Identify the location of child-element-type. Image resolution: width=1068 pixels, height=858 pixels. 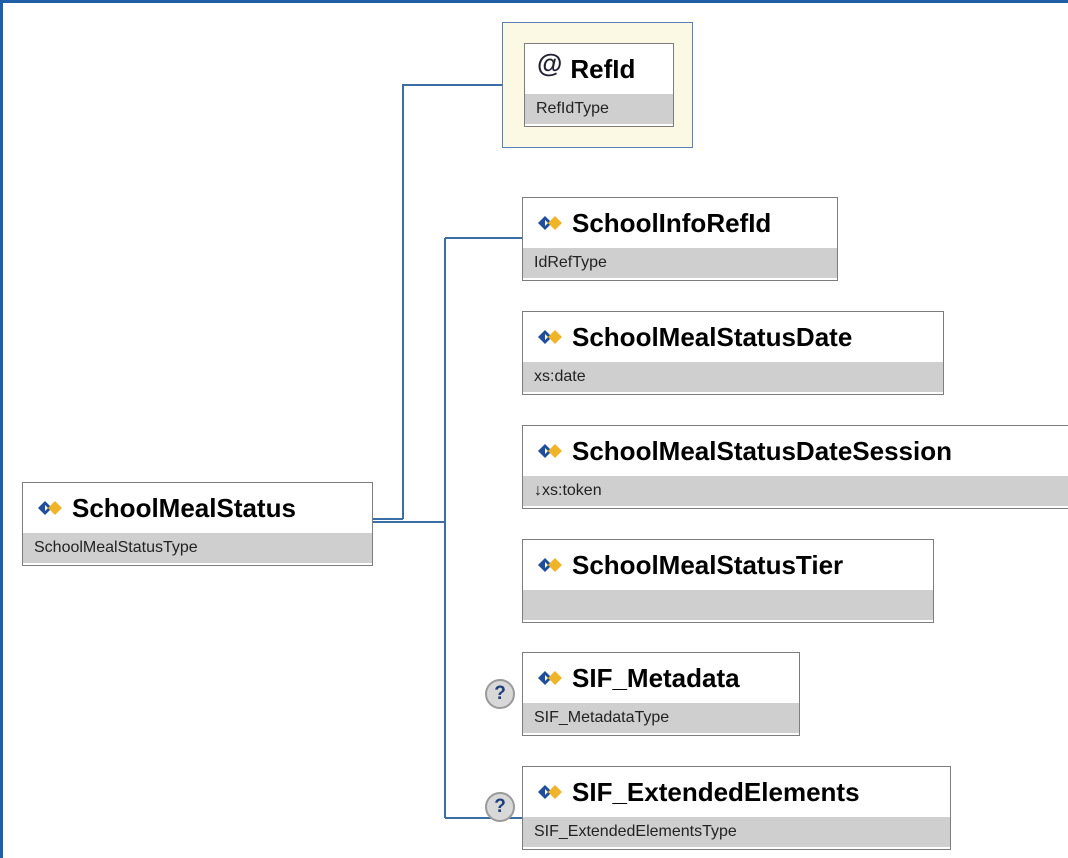
(728, 605).